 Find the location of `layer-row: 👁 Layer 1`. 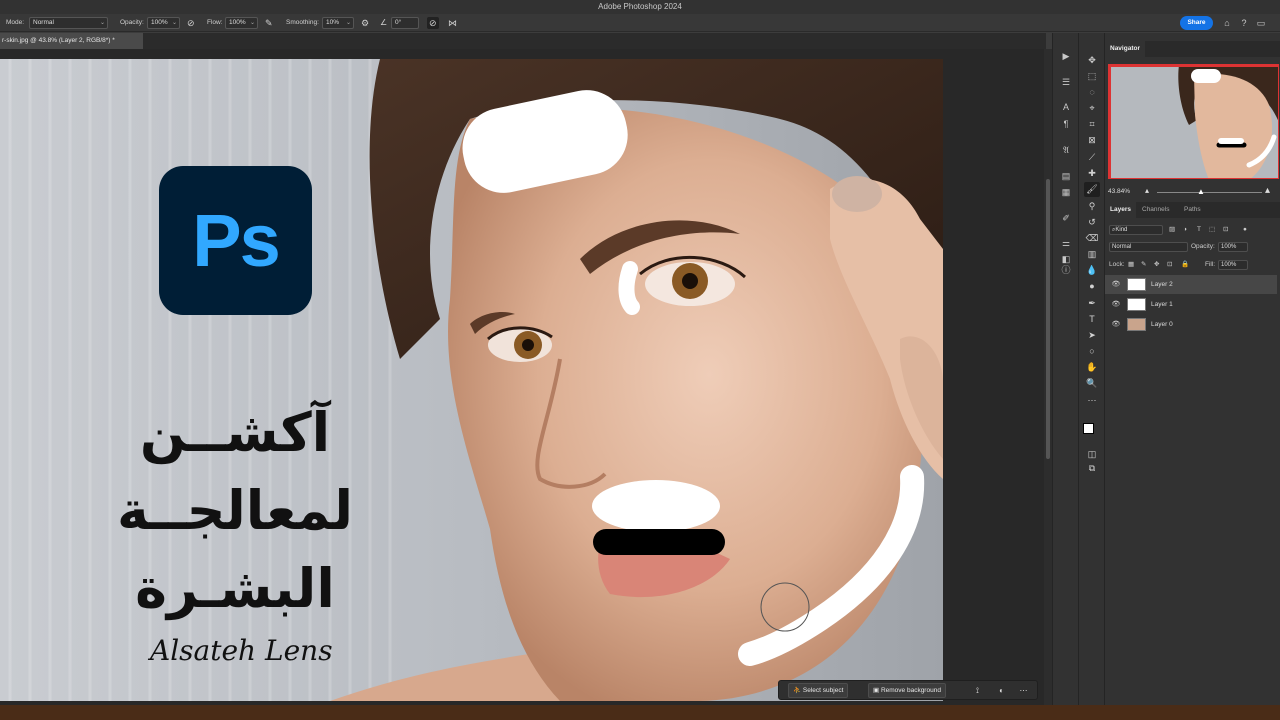

layer-row: 👁 Layer 1 is located at coordinates (1191, 304).